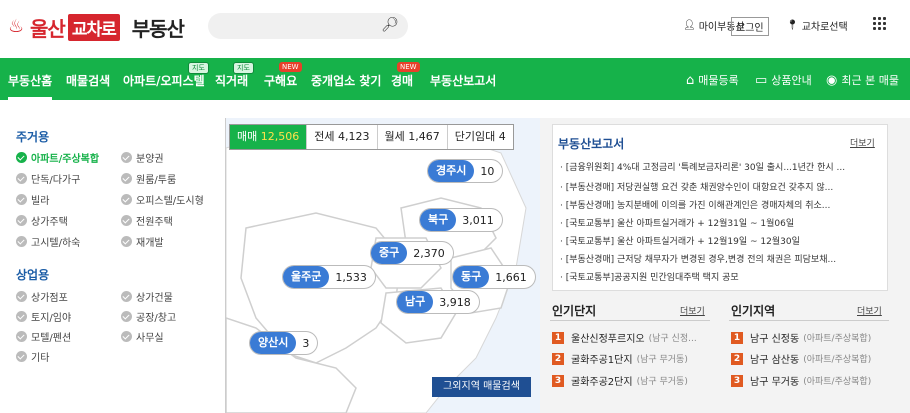 This screenshot has width=910, height=413. What do you see at coordinates (198, 68) in the screenshot?
I see `map-badge: 지도` at bounding box center [198, 68].